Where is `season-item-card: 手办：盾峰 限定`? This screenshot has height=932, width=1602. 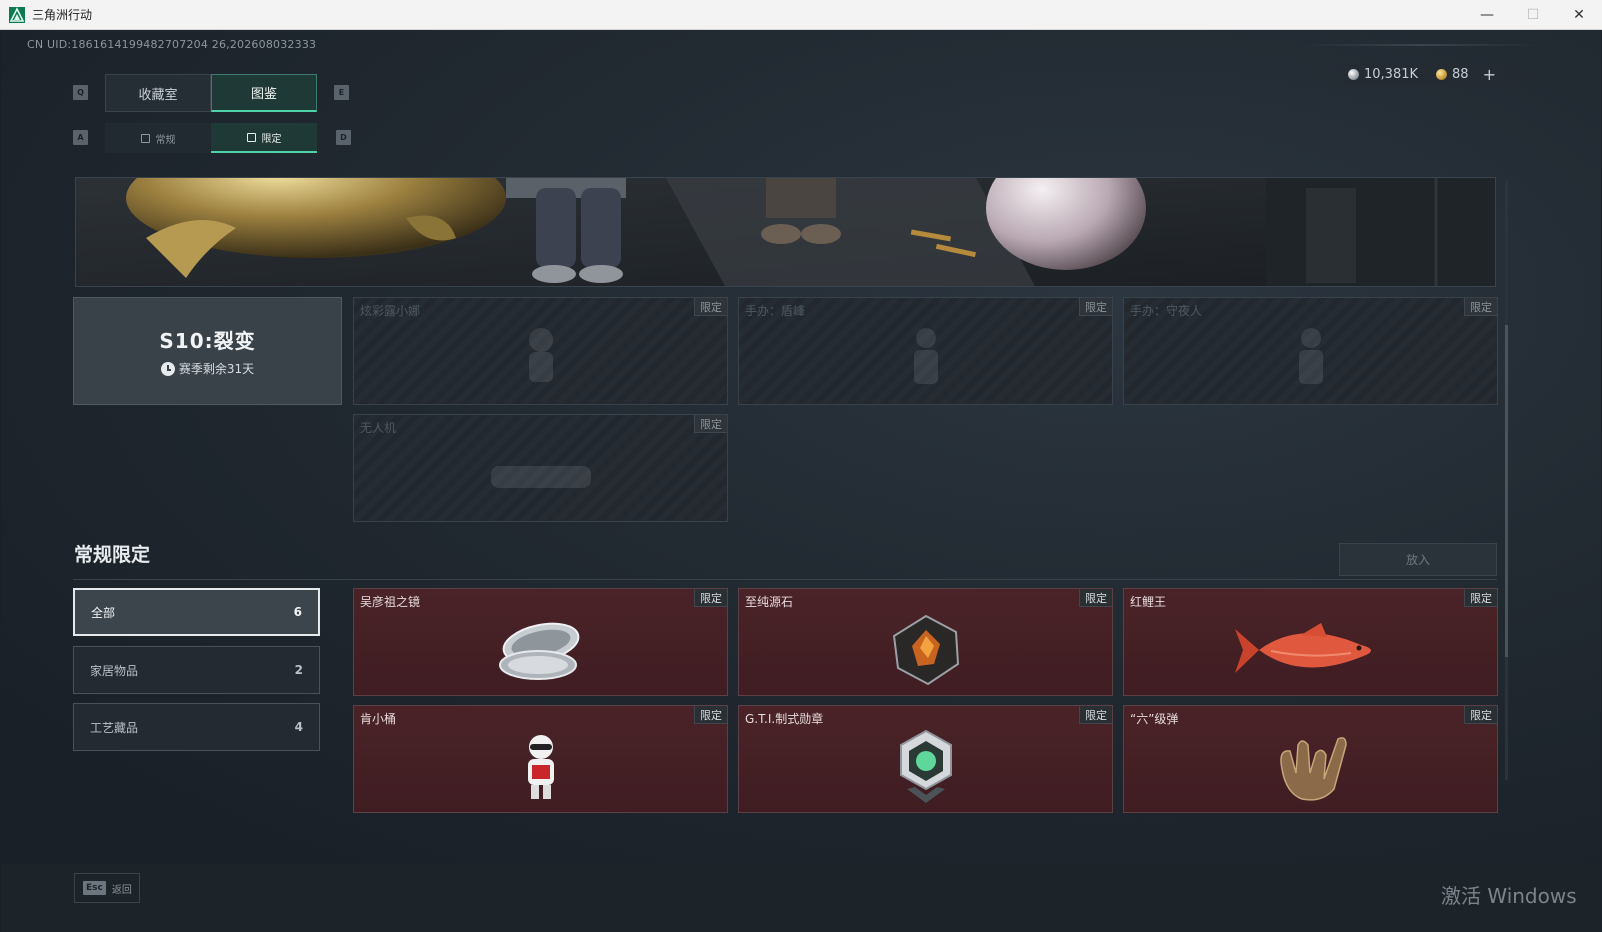
season-item-card: 手办：盾峰 限定 is located at coordinates (925, 351).